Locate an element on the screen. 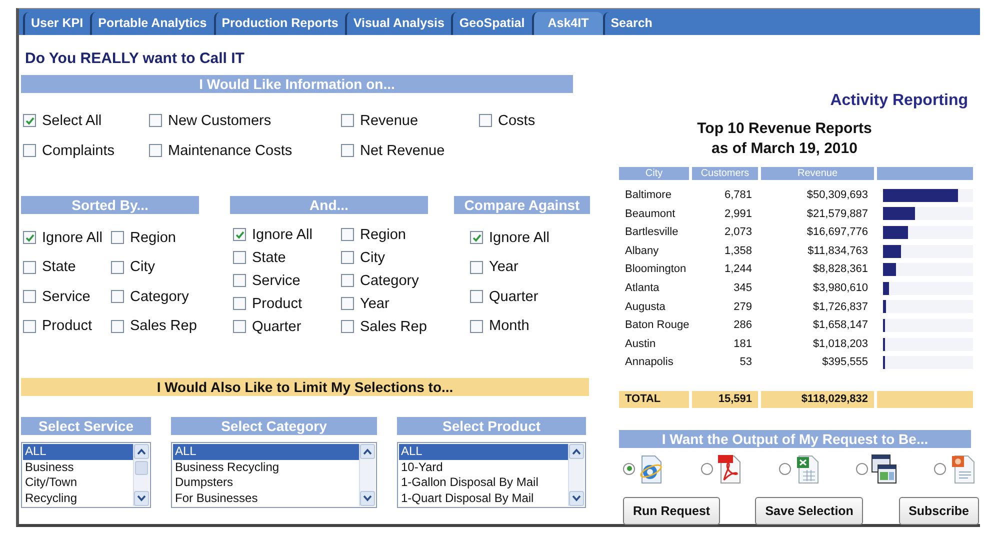  table-cell-text: 53 is located at coordinates (745, 362).